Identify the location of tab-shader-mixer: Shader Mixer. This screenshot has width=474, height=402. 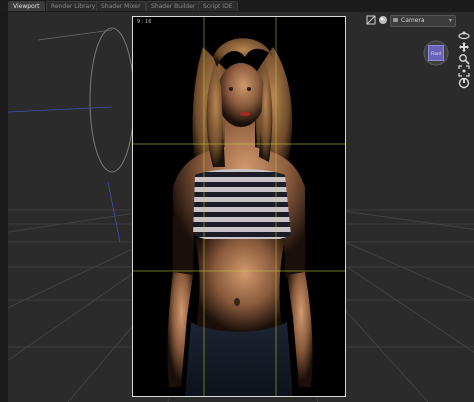
(121, 6).